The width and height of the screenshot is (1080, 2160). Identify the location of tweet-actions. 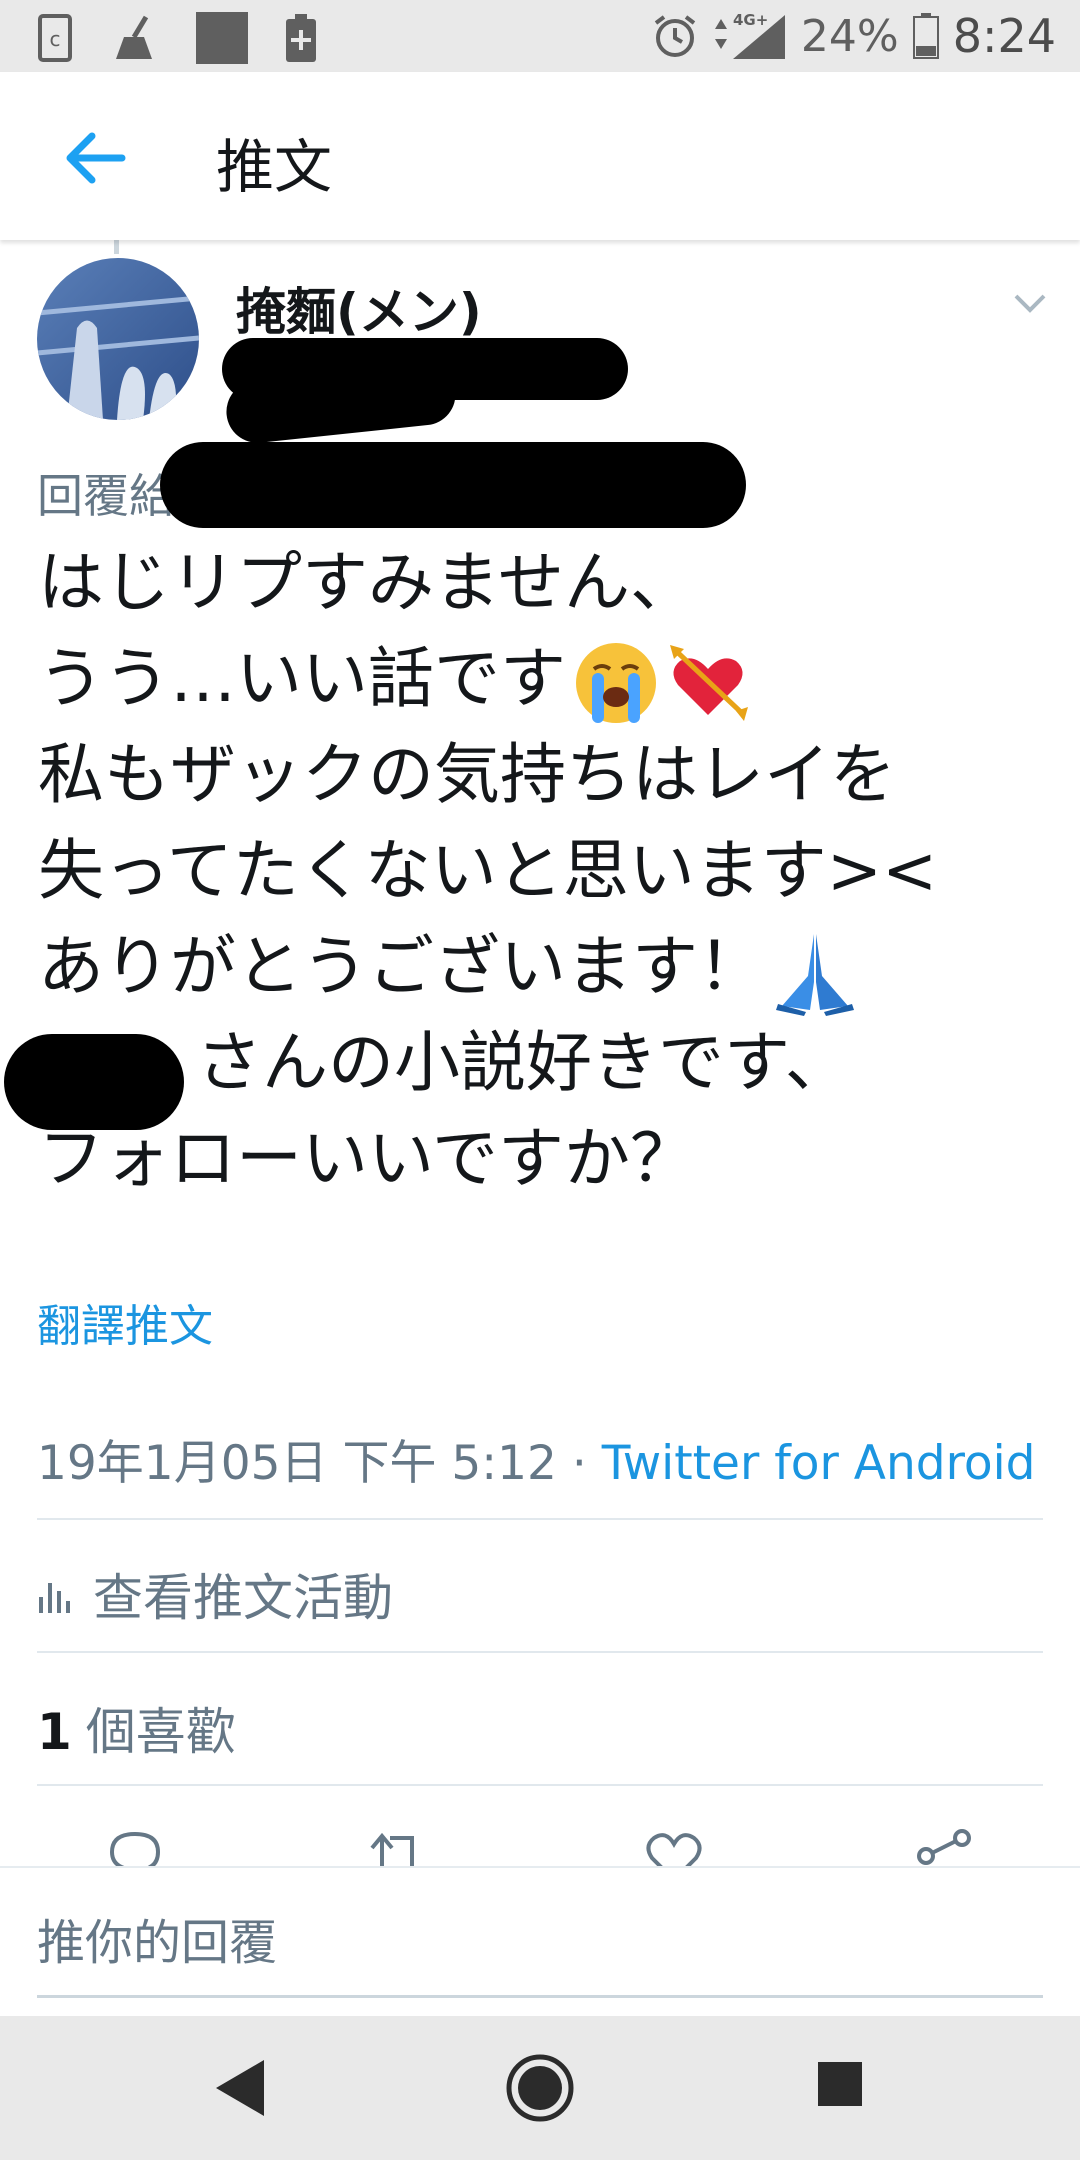
(540, 1848).